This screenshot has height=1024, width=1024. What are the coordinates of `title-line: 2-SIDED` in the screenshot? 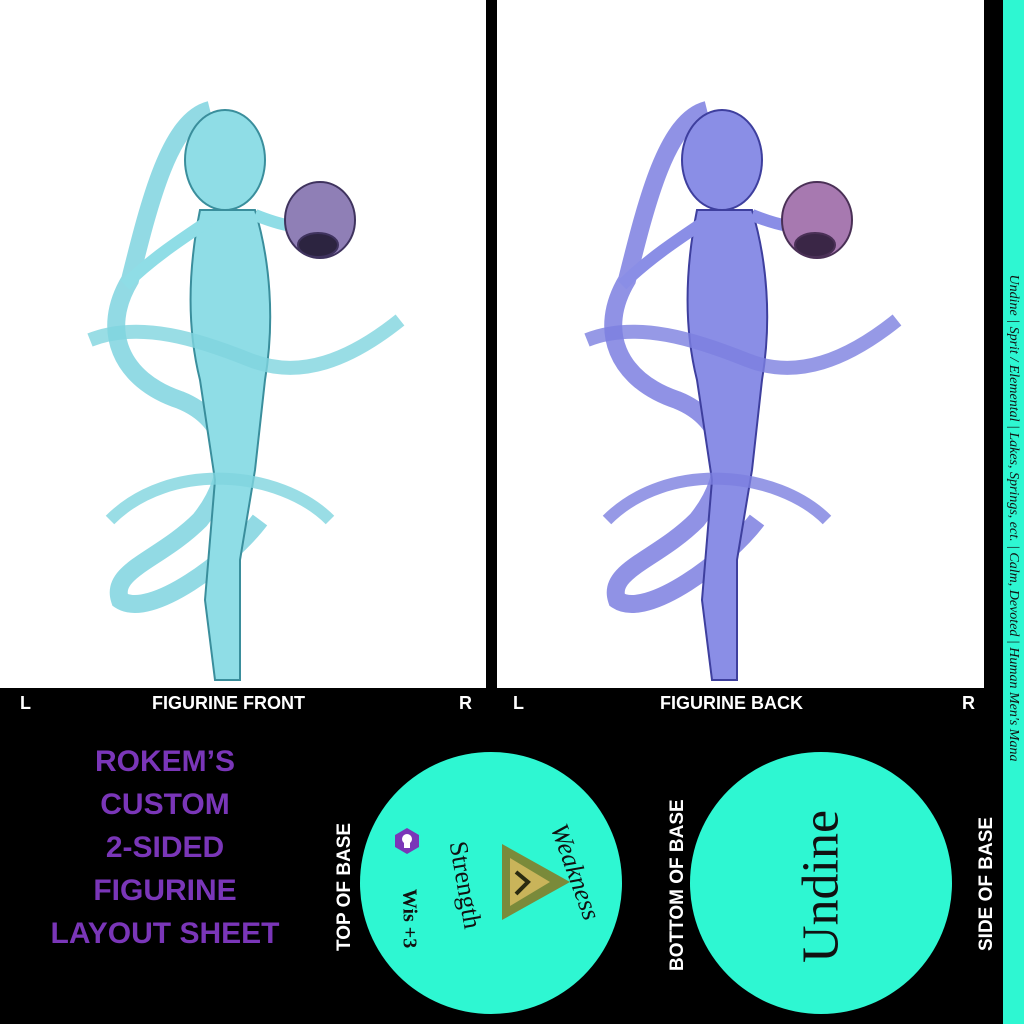 It's located at (165, 847).